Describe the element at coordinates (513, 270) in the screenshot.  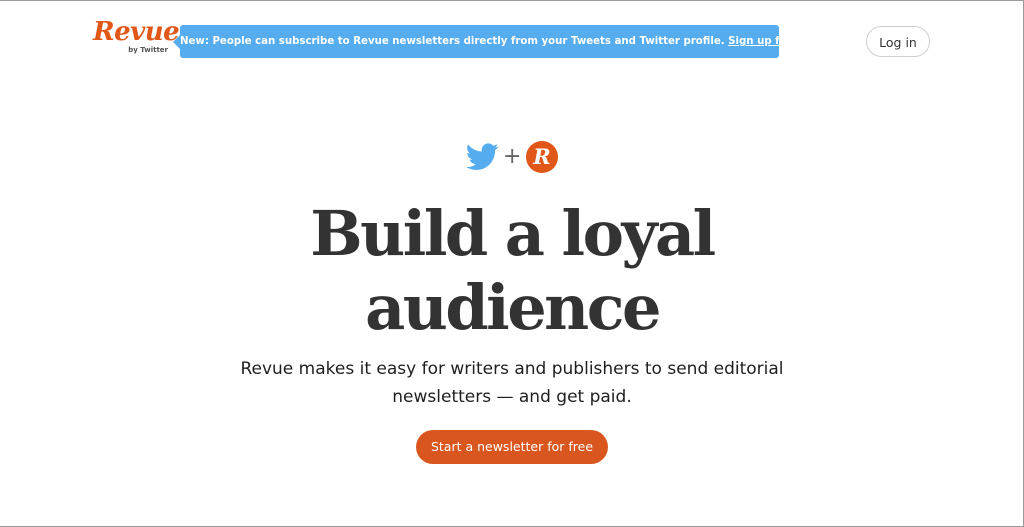
I see `hero-headline: Build a loyal audience` at that location.